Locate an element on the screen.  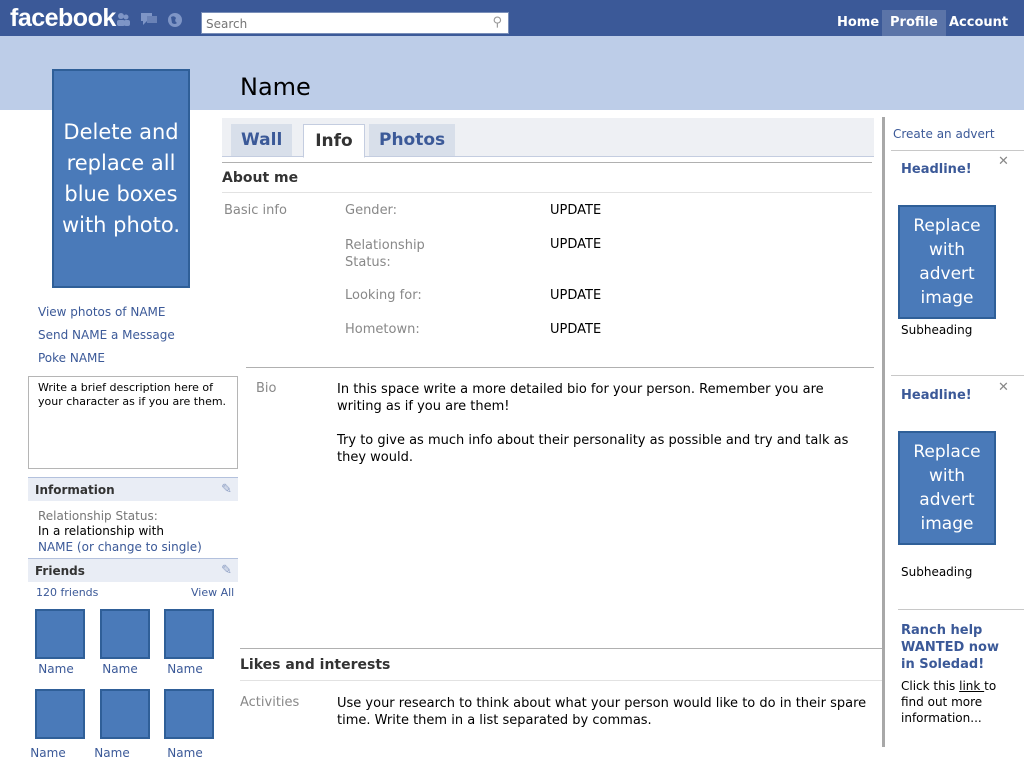
information-header: Information ✎ is located at coordinates (133, 489).